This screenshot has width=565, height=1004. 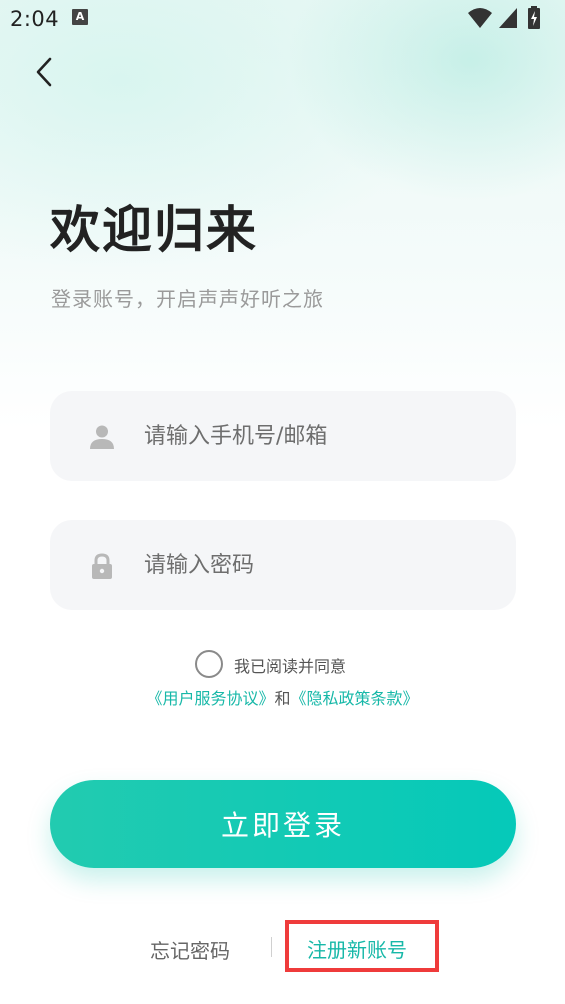 I want to click on cellular-signal-icon, so click(x=508, y=18).